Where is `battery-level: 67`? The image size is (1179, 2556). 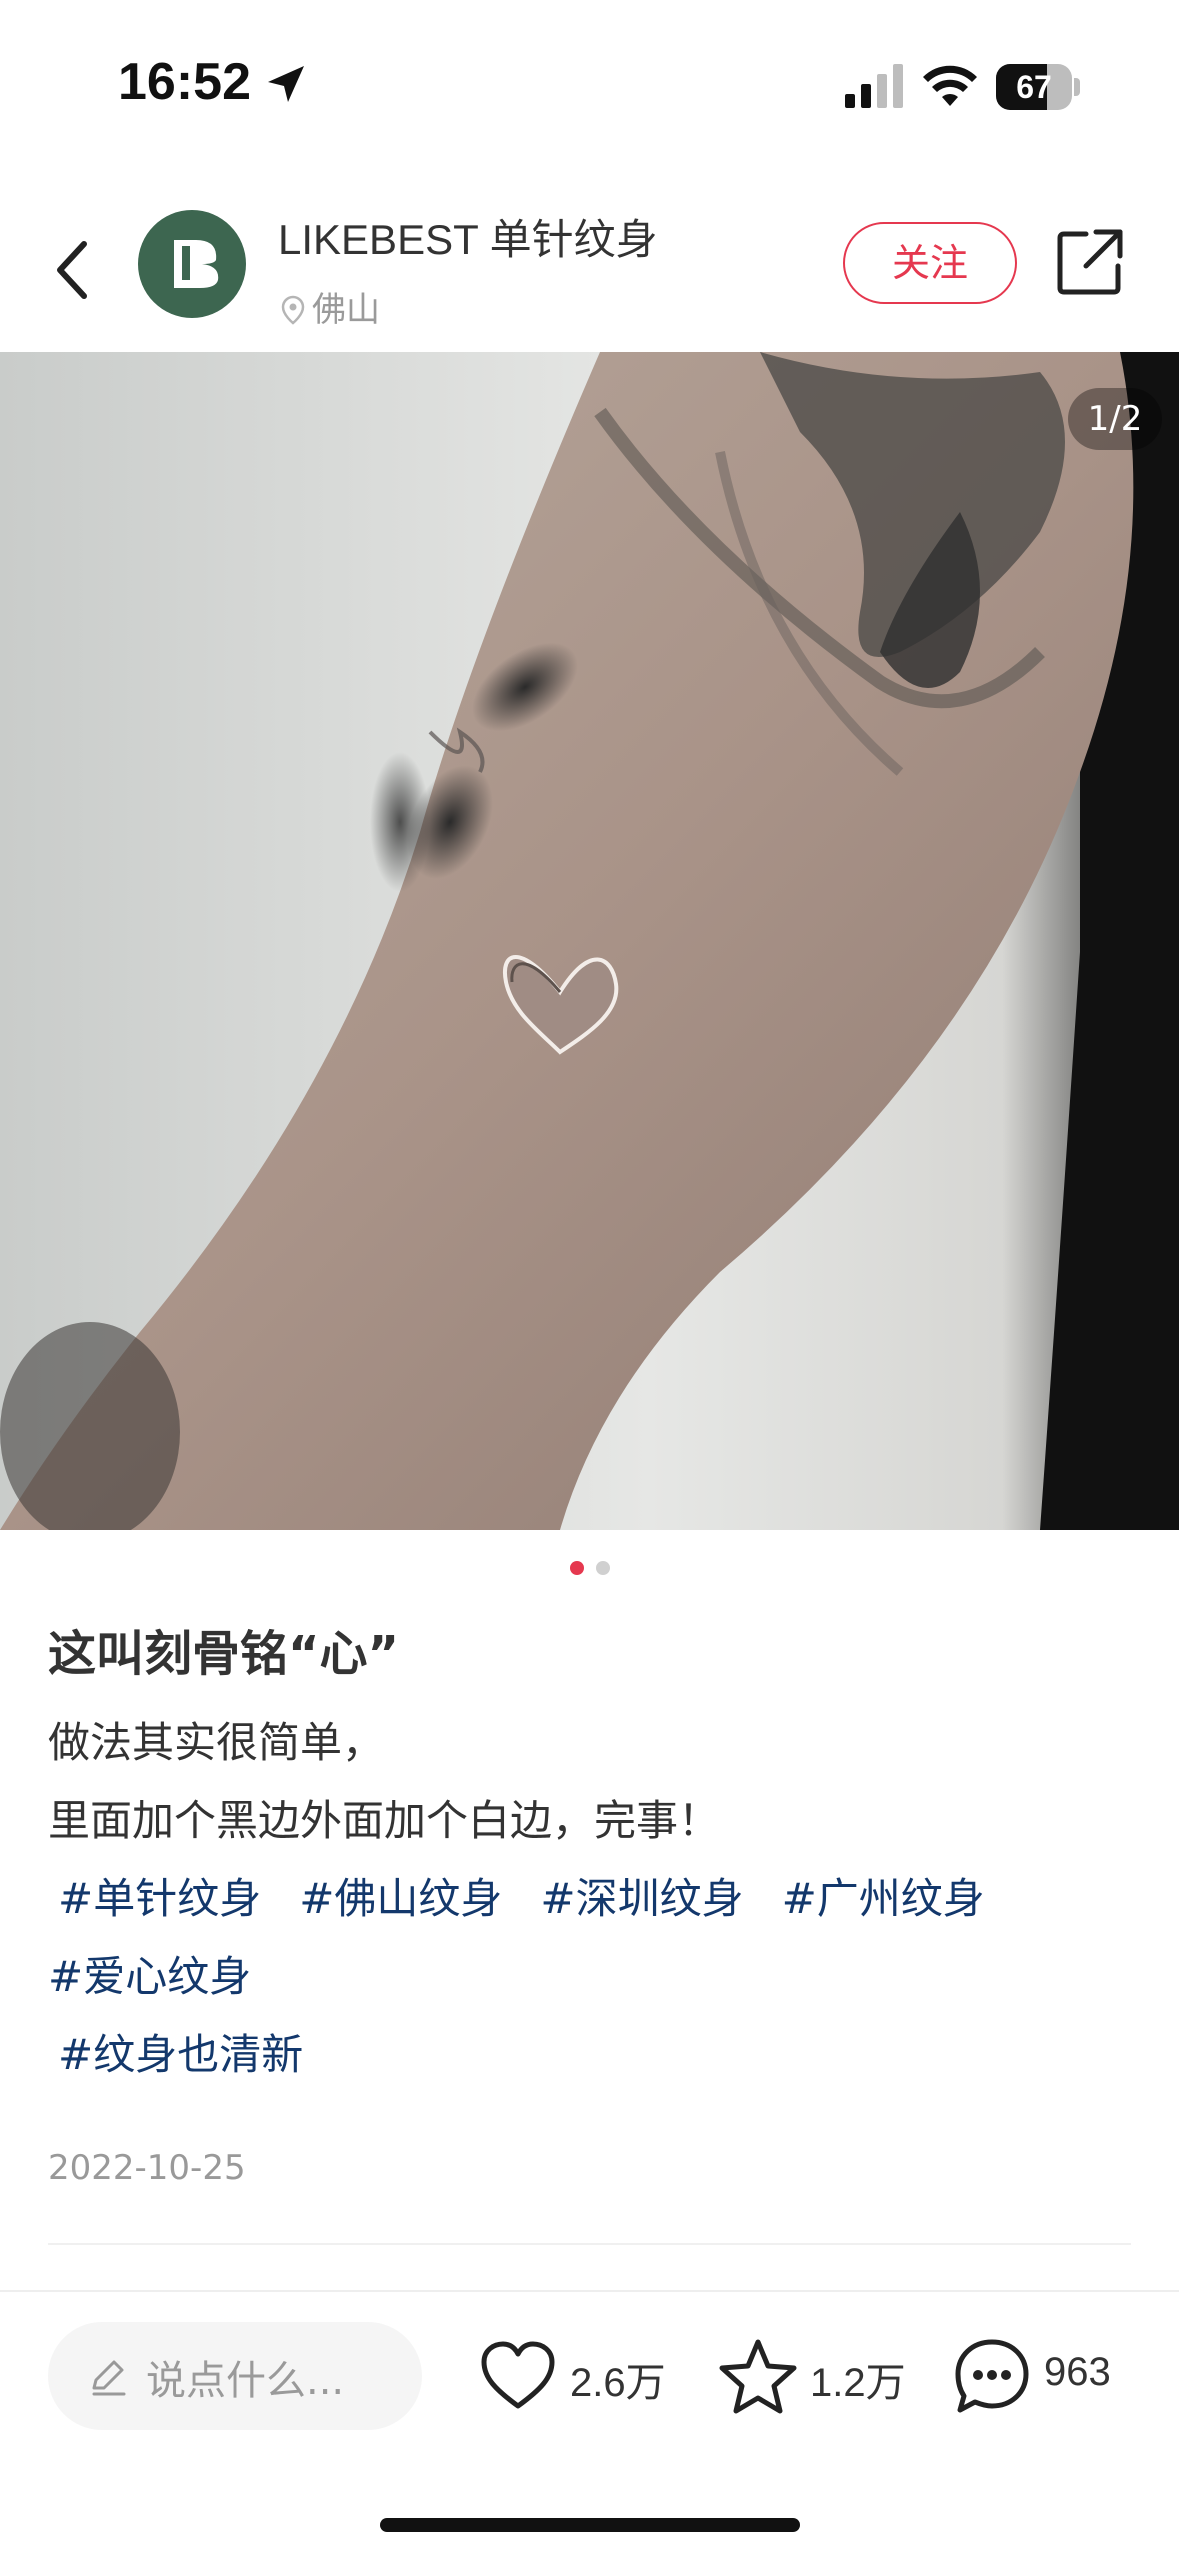
battery-level: 67 is located at coordinates (1034, 87).